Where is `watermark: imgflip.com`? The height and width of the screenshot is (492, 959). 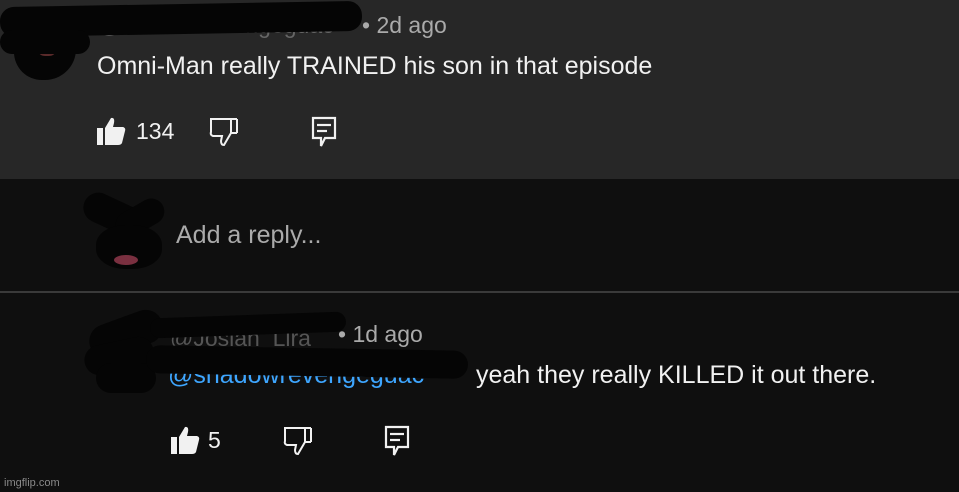 watermark: imgflip.com is located at coordinates (32, 483).